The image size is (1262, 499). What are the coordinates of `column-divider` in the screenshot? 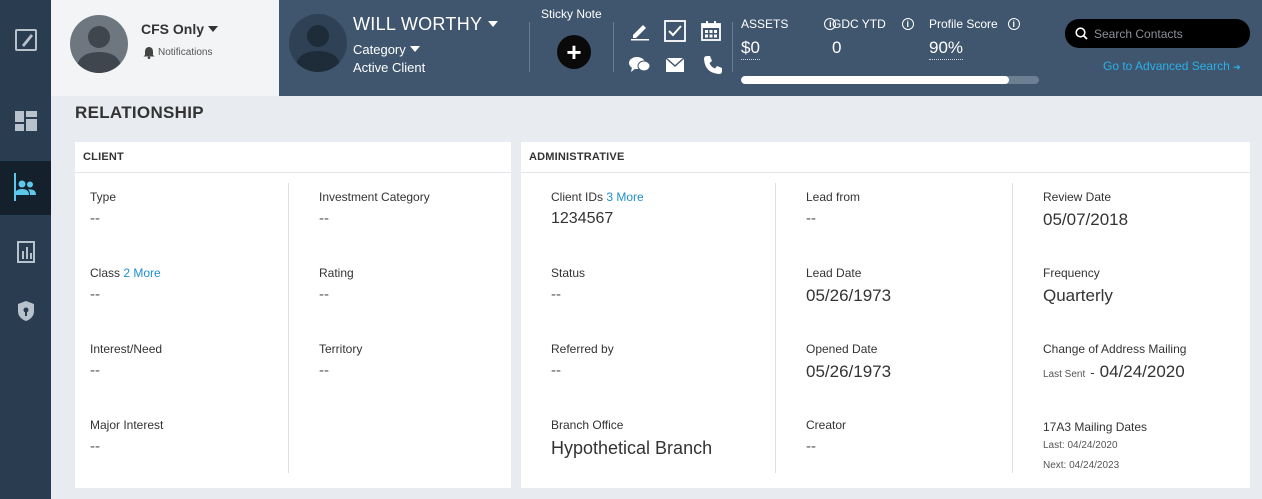 It's located at (775, 328).